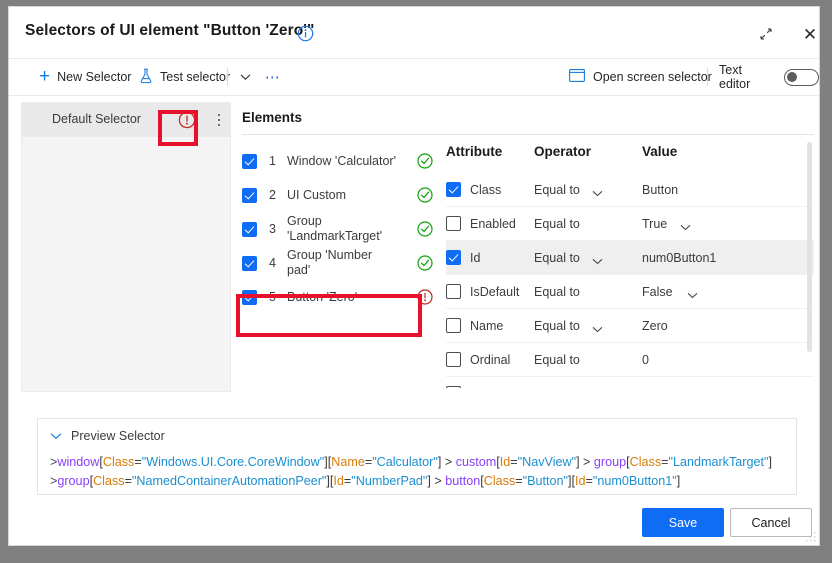 Image resolution: width=832 pixels, height=563 pixels. Describe the element at coordinates (652, 77) in the screenshot. I see `open-screen-selector-label: Open screen selector` at that location.